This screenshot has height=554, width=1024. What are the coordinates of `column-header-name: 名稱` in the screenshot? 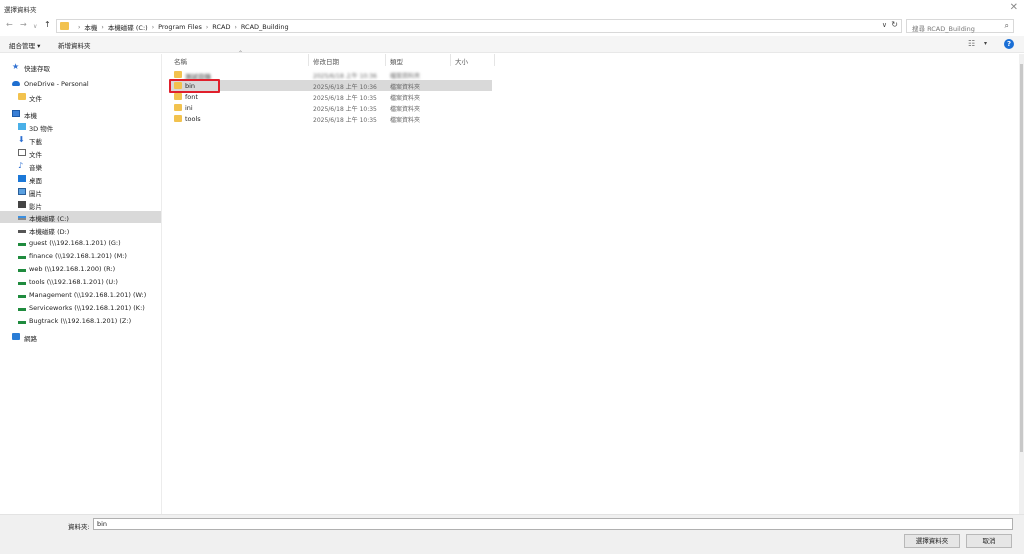 It's located at (180, 61).